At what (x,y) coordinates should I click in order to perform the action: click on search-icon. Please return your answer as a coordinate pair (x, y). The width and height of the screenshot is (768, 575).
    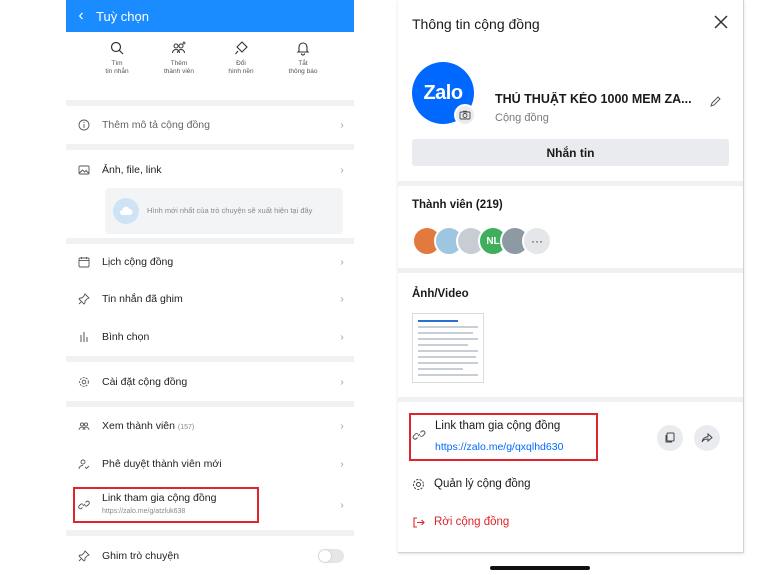
    Looking at the image, I should click on (117, 48).